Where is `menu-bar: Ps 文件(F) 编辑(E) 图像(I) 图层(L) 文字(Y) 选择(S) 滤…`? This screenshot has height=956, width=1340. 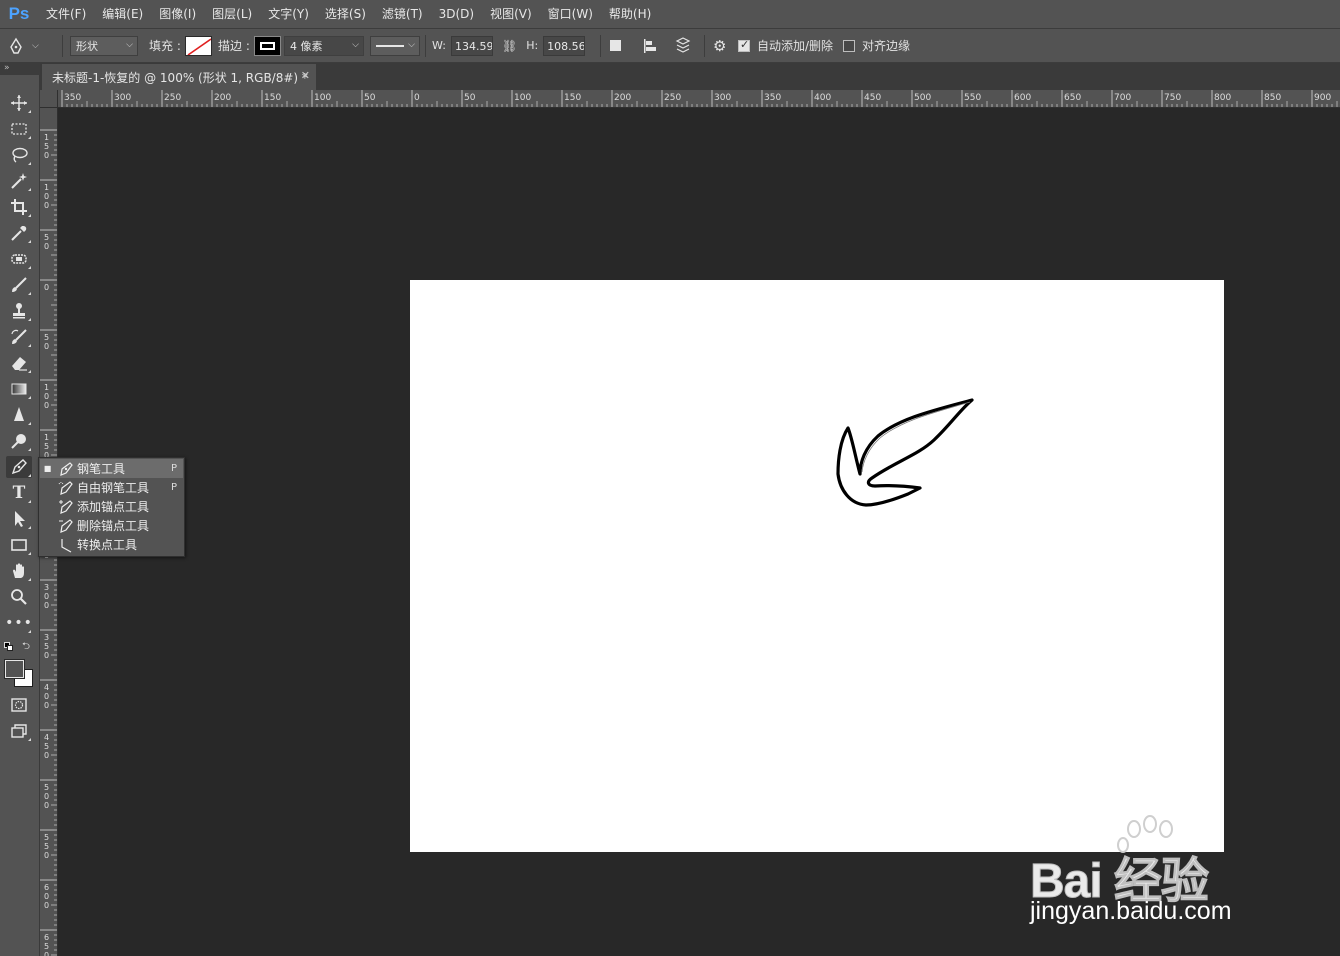
menu-bar: Ps 文件(F) 编辑(E) 图像(I) 图层(L) 文字(Y) 选择(S) 滤… is located at coordinates (670, 14).